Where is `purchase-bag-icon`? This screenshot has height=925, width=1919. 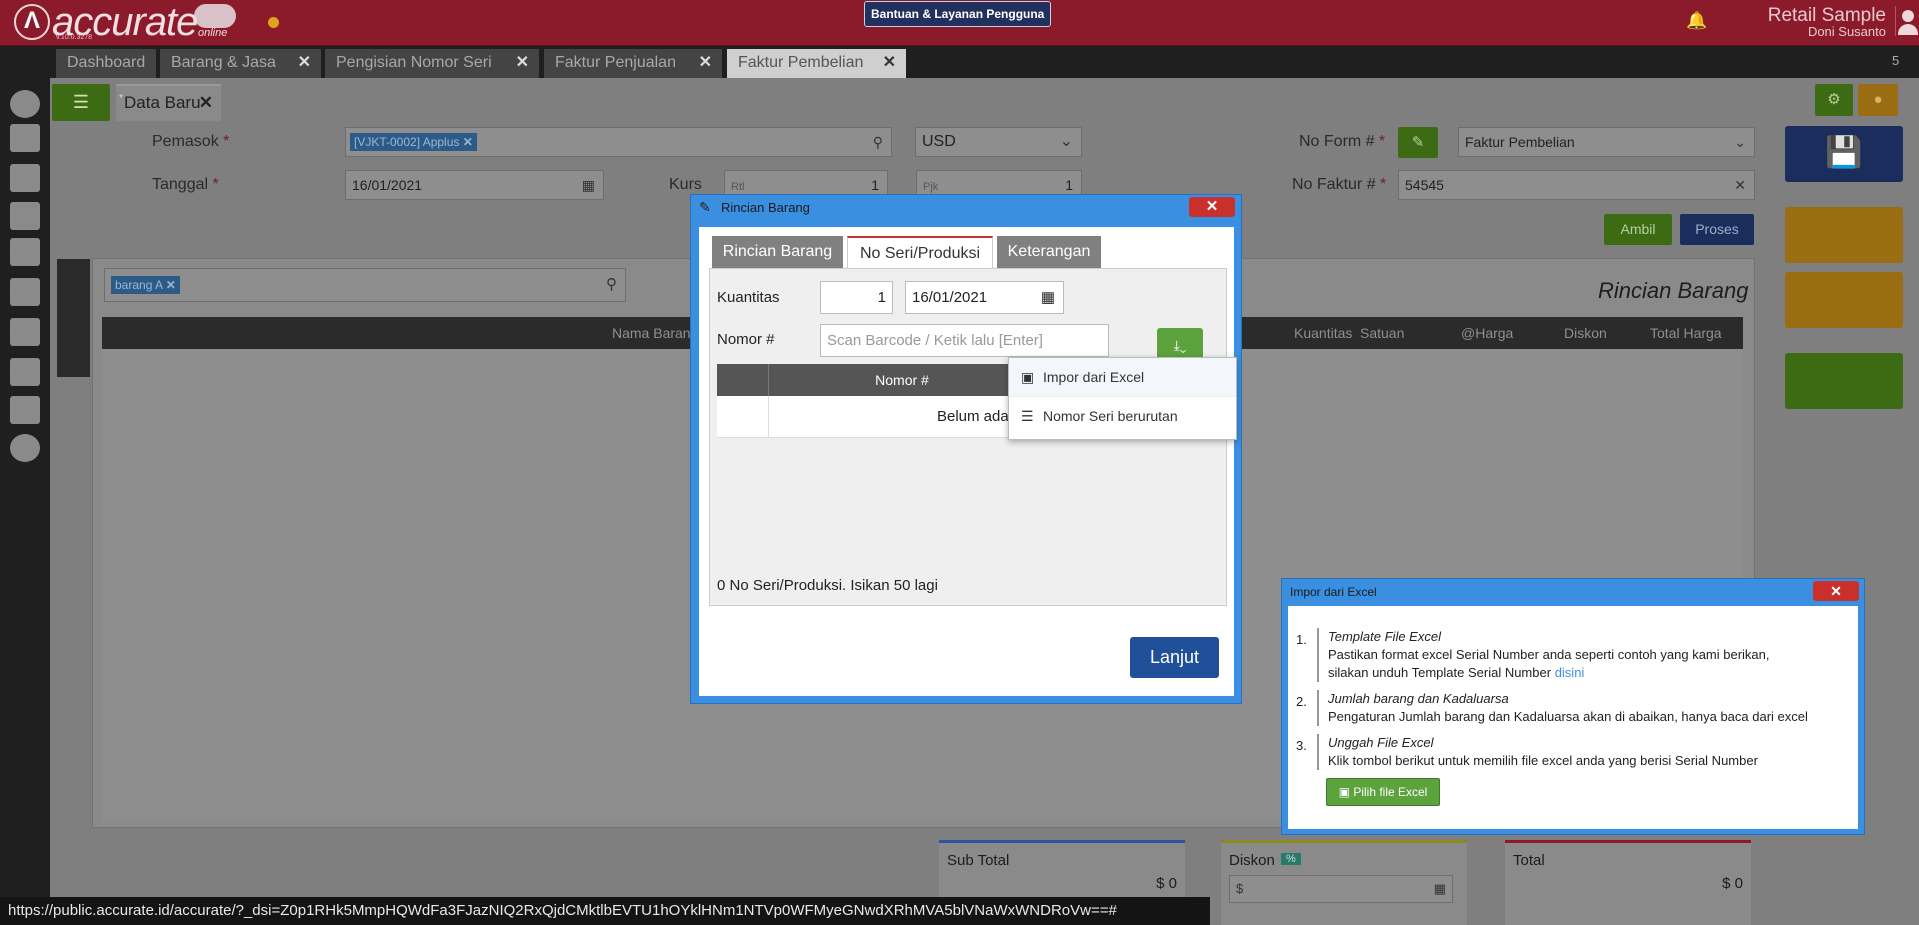
purchase-bag-icon is located at coordinates (25, 292).